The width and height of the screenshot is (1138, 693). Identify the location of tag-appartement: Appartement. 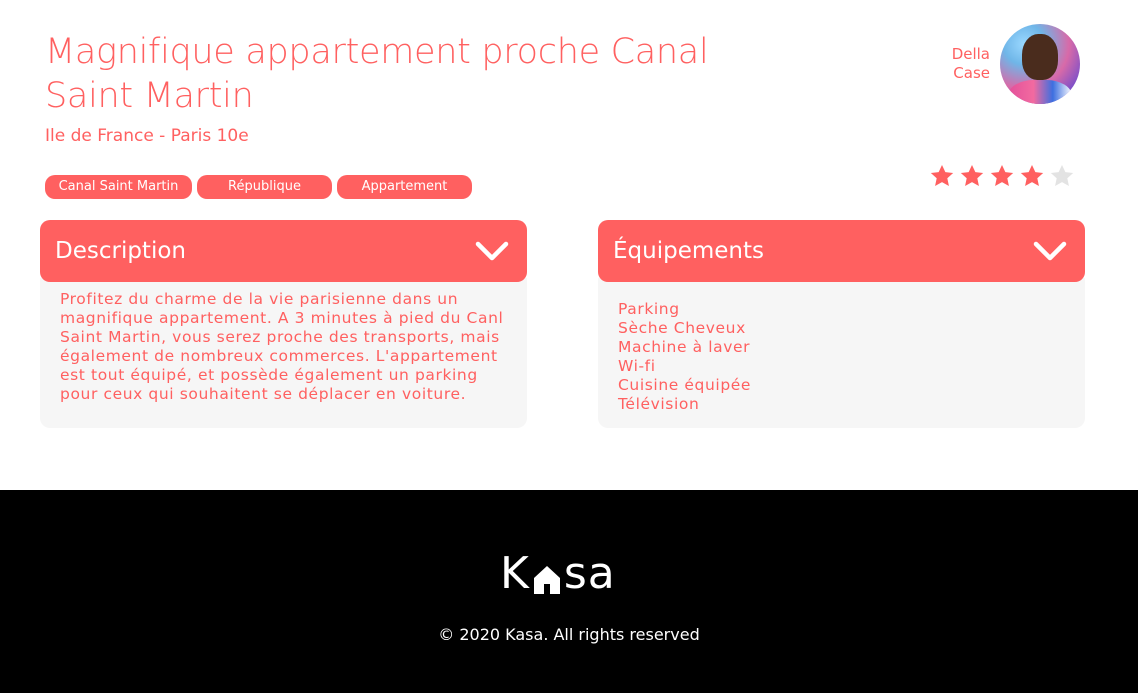
(404, 187).